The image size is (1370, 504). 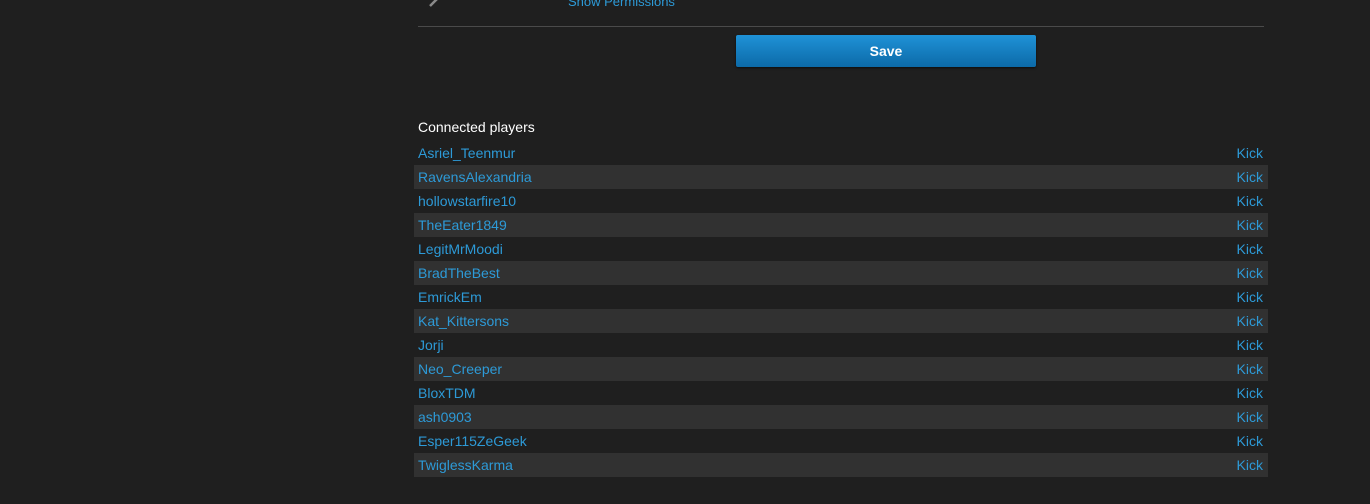 I want to click on player-name-link: Kat_Kittersons, so click(x=463, y=321).